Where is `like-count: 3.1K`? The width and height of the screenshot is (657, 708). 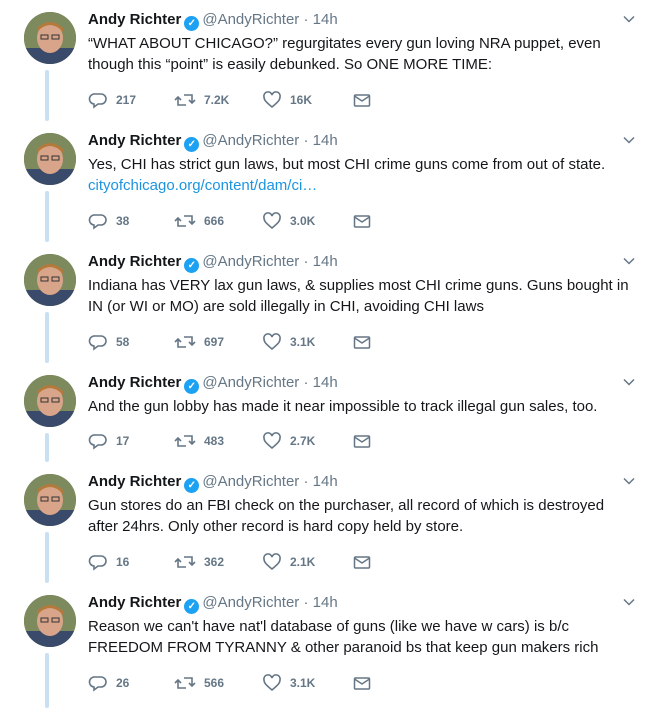
like-count: 3.1K is located at coordinates (303, 683).